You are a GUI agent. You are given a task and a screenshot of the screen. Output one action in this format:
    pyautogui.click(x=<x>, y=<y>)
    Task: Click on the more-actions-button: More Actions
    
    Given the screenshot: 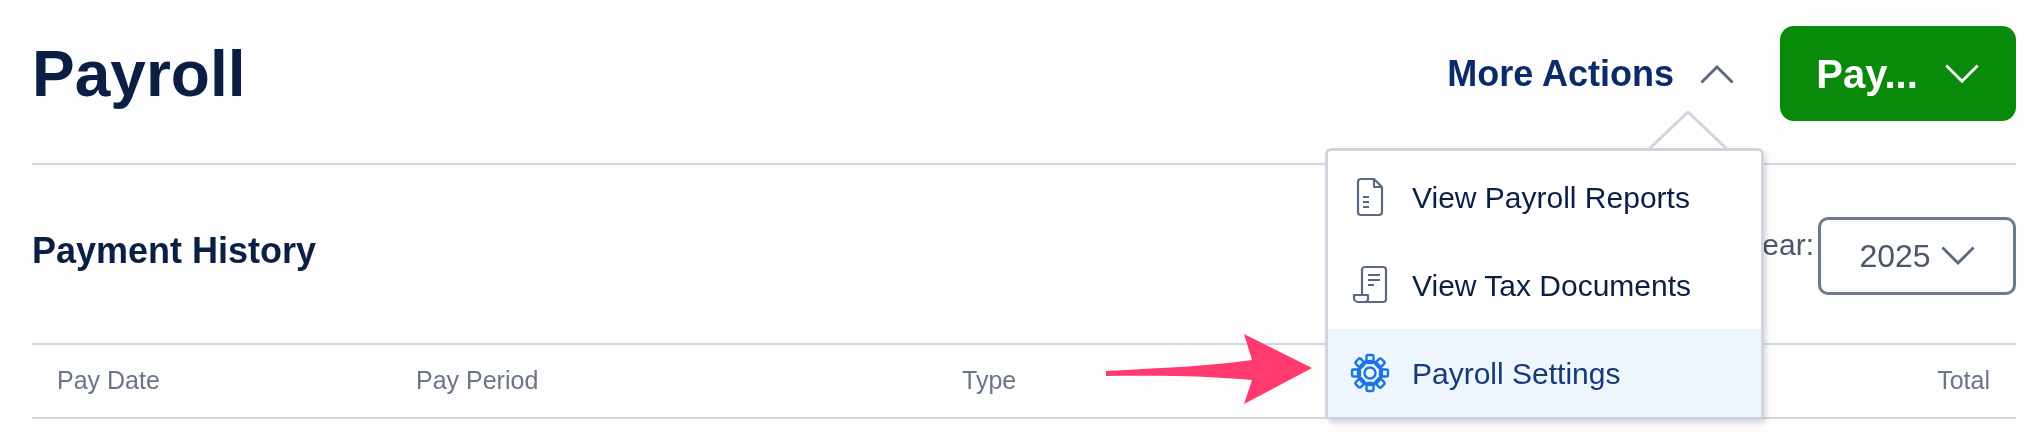 What is the action you would take?
    pyautogui.click(x=1590, y=73)
    